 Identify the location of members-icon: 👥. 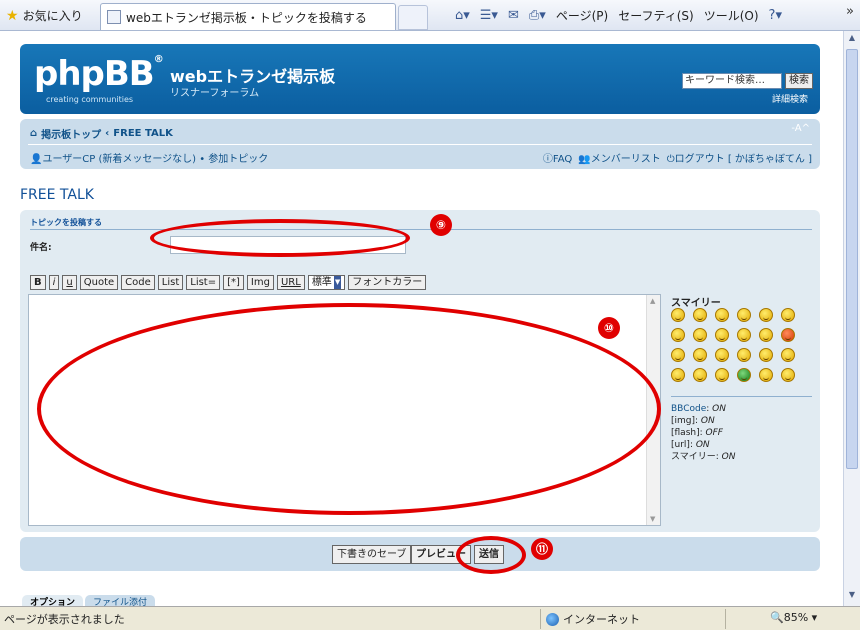
(584, 159).